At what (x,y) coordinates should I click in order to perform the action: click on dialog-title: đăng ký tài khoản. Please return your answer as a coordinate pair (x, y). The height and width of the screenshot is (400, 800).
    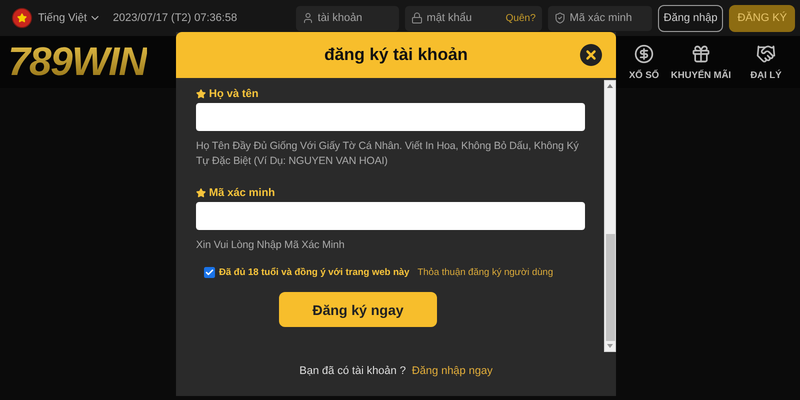
    Looking at the image, I should click on (396, 55).